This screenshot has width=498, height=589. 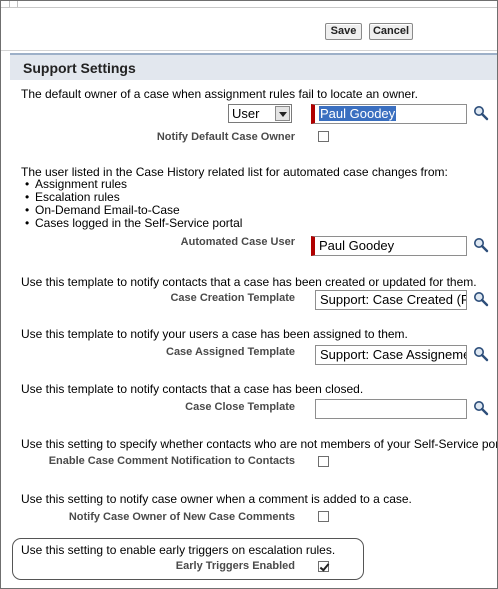 What do you see at coordinates (323, 566) in the screenshot?
I see `early-triggers-checkbox` at bounding box center [323, 566].